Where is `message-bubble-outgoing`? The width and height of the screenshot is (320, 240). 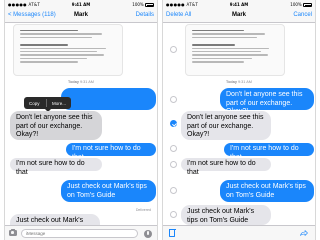
message-bubble-outgoing is located at coordinates (108, 99).